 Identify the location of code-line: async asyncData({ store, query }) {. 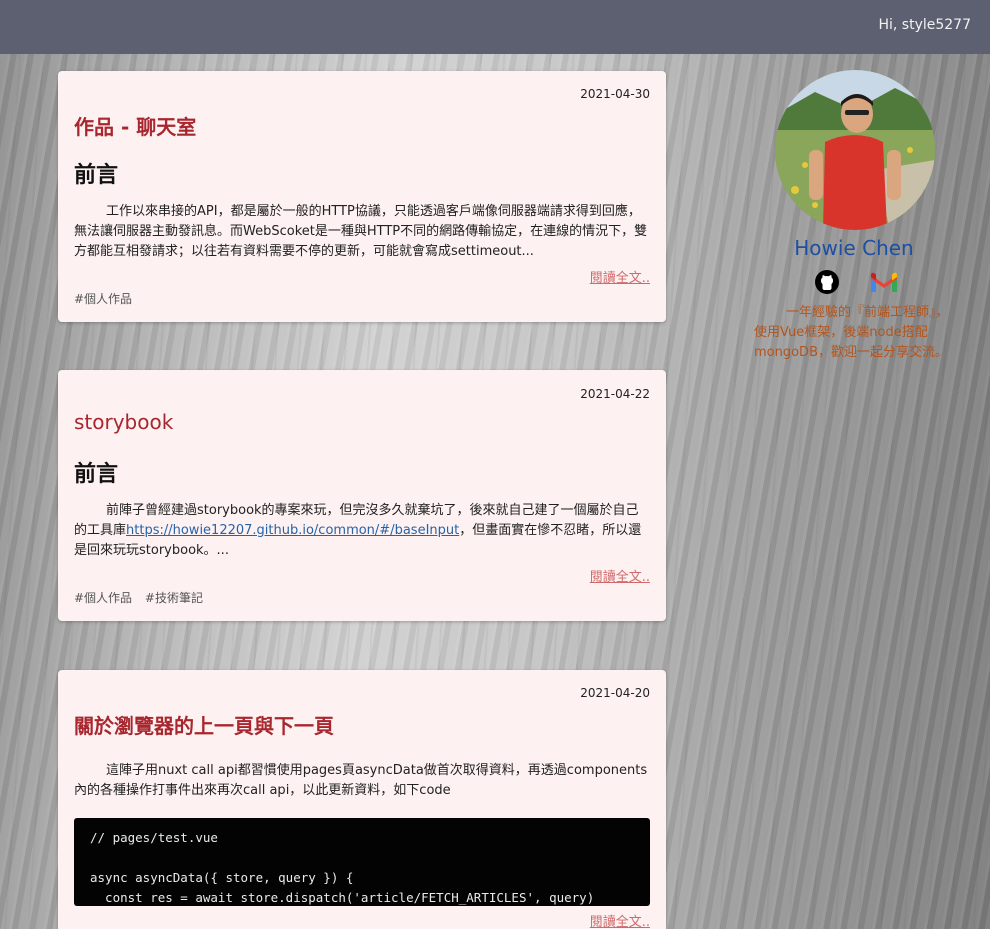
(222, 877).